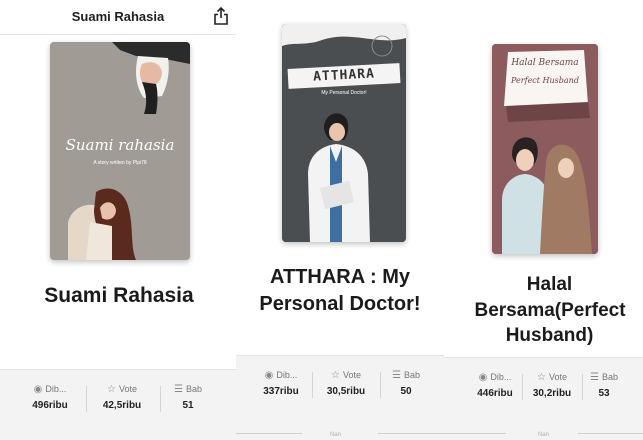 This screenshot has height=440, width=643. Describe the element at coordinates (550, 310) in the screenshot. I see `book-title-text: Halal Bersama(Perfect Husband)` at that location.